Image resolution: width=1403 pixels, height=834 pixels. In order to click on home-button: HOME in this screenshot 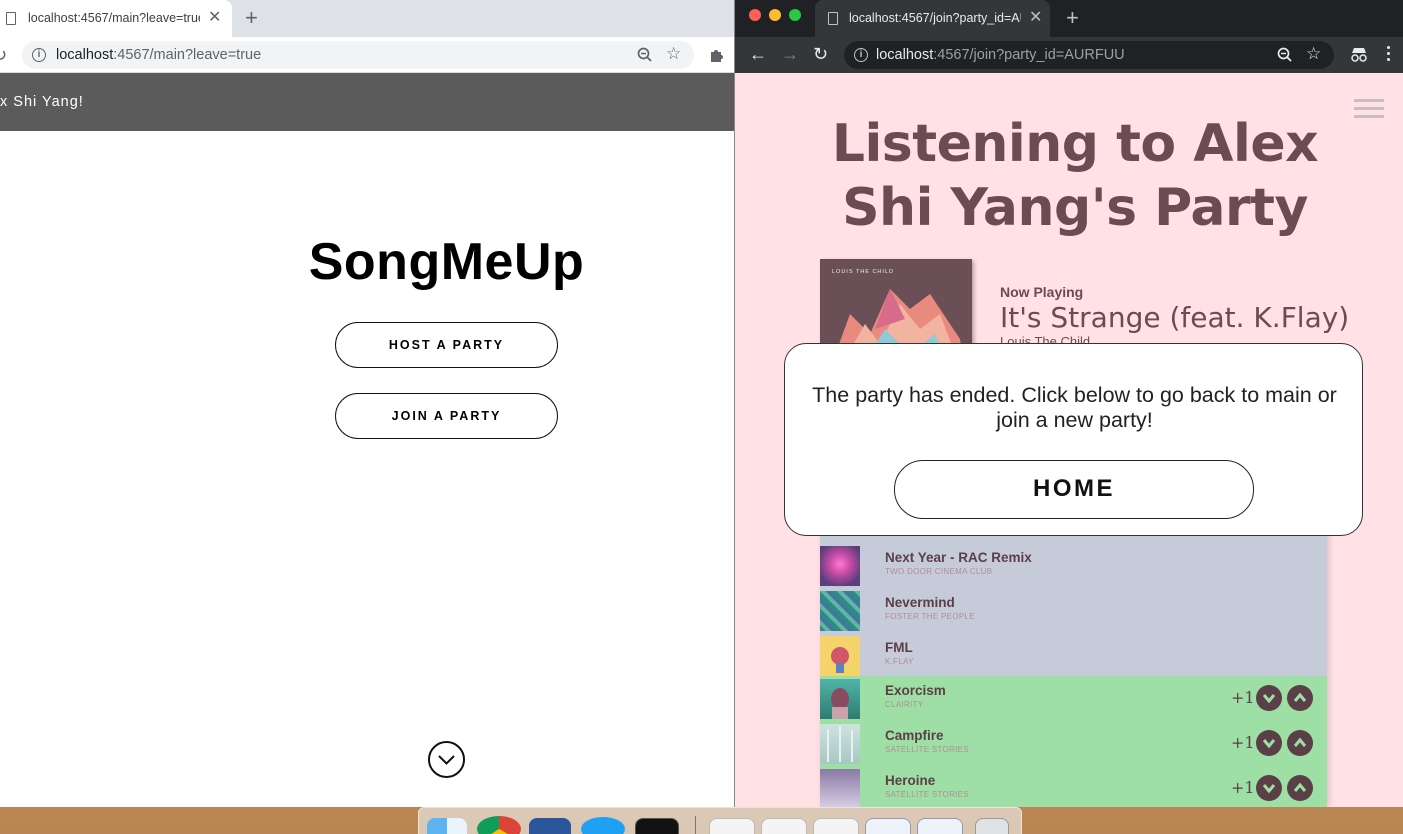, I will do `click(1074, 489)`.